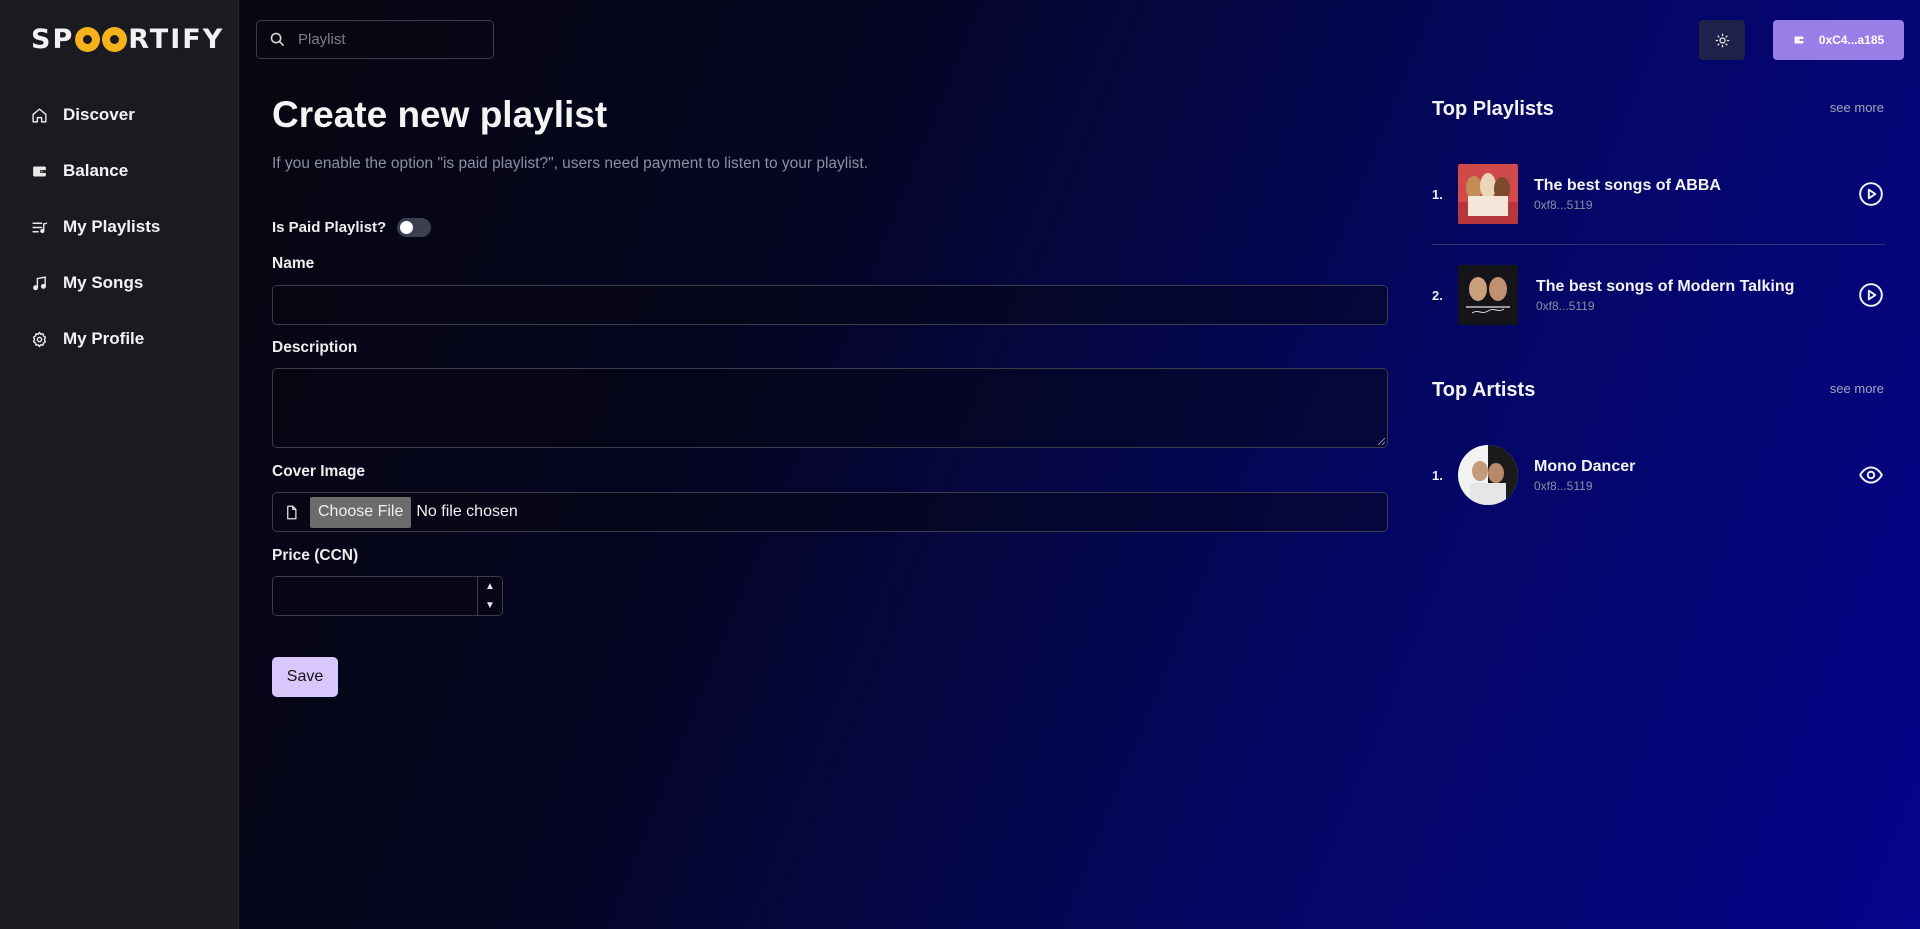 Image resolution: width=1920 pixels, height=929 pixels. I want to click on paid-playlist-toggle, so click(414, 227).